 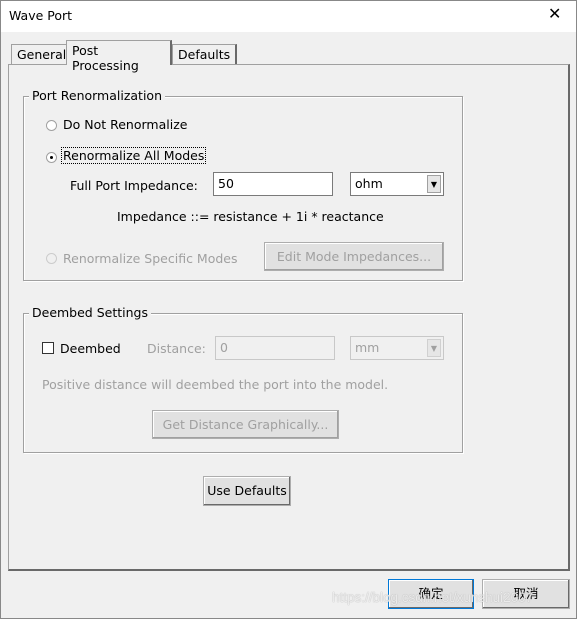 What do you see at coordinates (288, 16) in the screenshot?
I see `title-bar` at bounding box center [288, 16].